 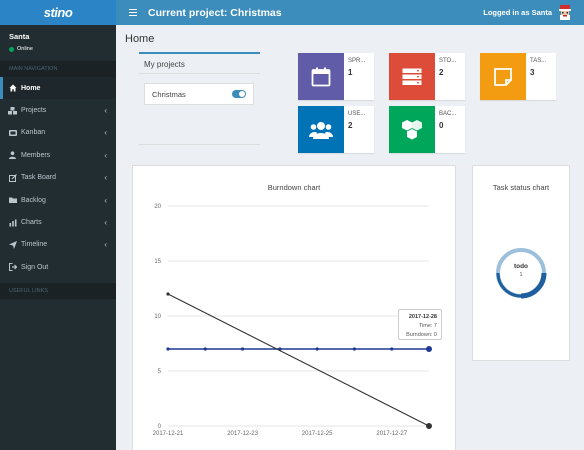 I want to click on donut-center-value: 1, so click(x=521, y=275).